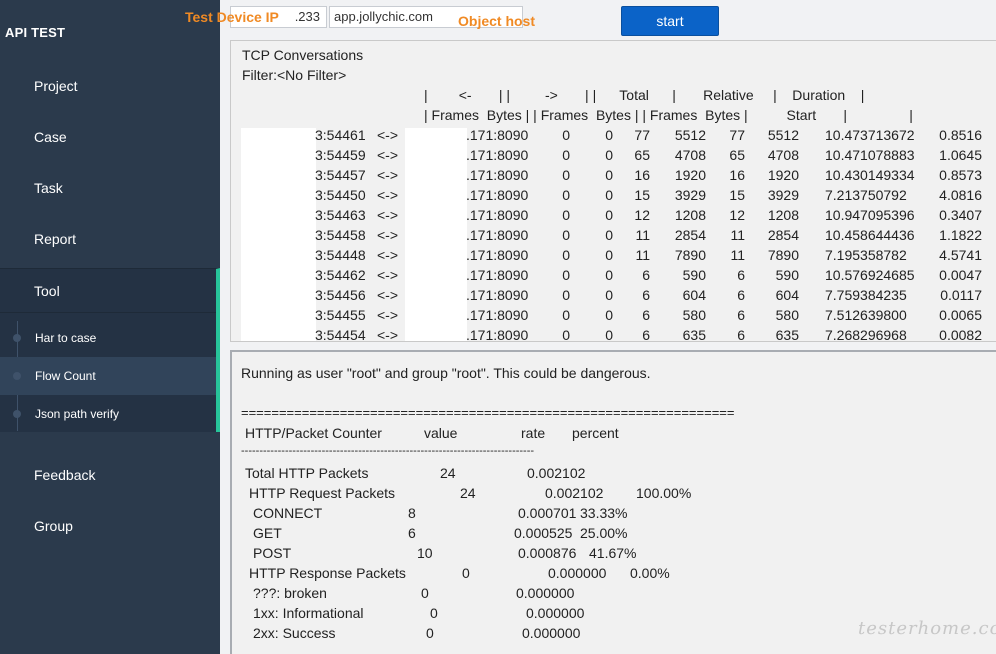 This screenshot has width=996, height=654. What do you see at coordinates (543, 533) in the screenshot?
I see `stats-cell-rate: 0.000525` at bounding box center [543, 533].